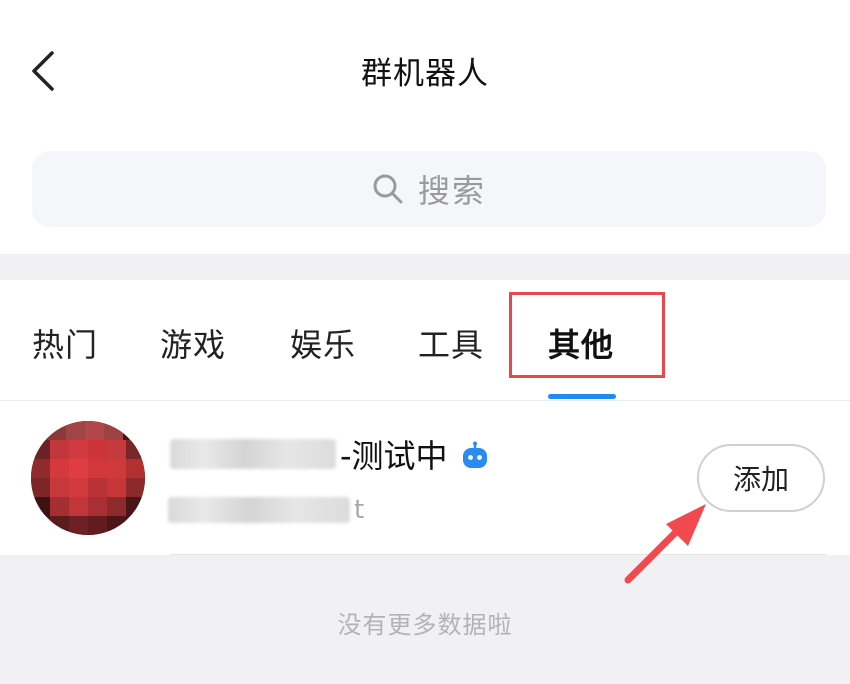 The image size is (850, 684). Describe the element at coordinates (761, 478) in the screenshot. I see `add-button: 添加` at that location.